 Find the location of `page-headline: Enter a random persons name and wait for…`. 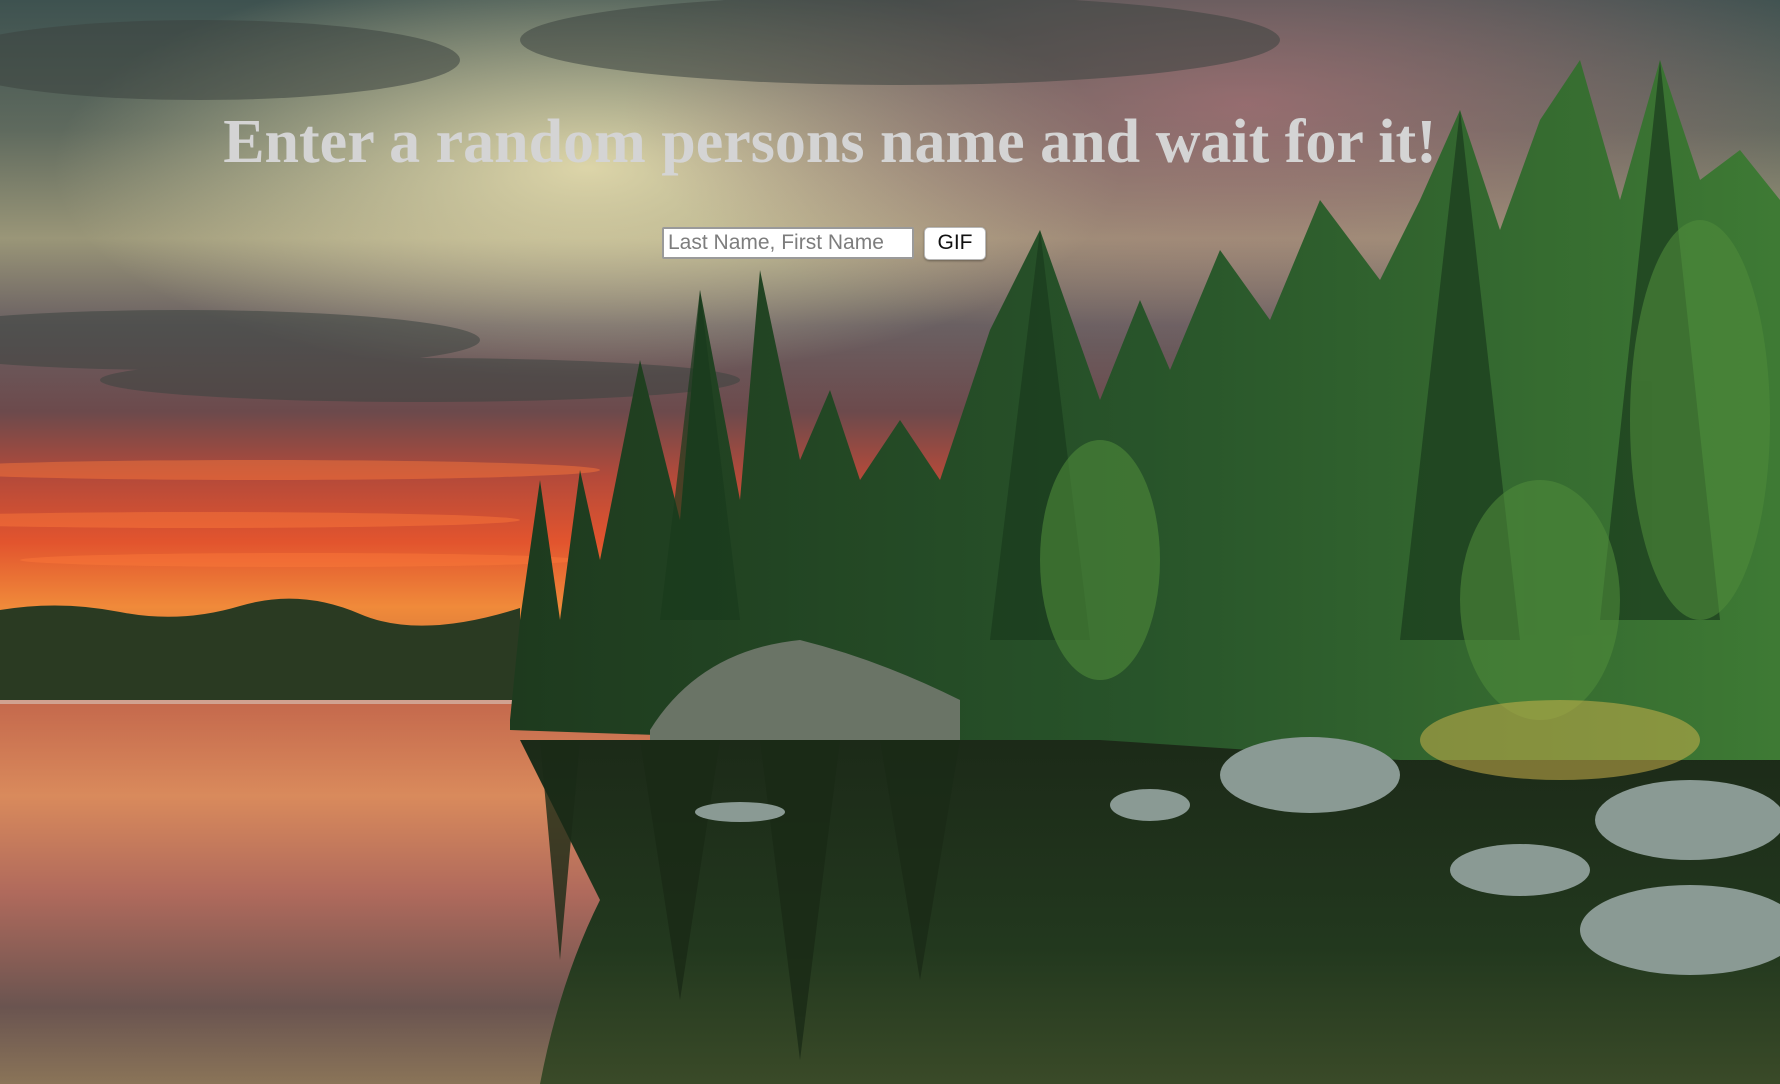

page-headline: Enter a random persons name and wait for… is located at coordinates (830, 142).